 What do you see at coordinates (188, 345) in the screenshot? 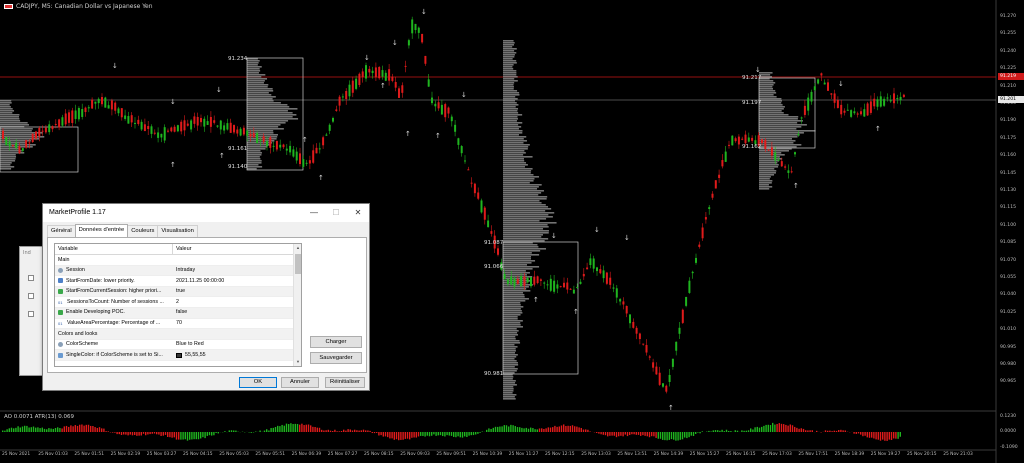
I see `row-value: Blue to Red` at bounding box center [188, 345].